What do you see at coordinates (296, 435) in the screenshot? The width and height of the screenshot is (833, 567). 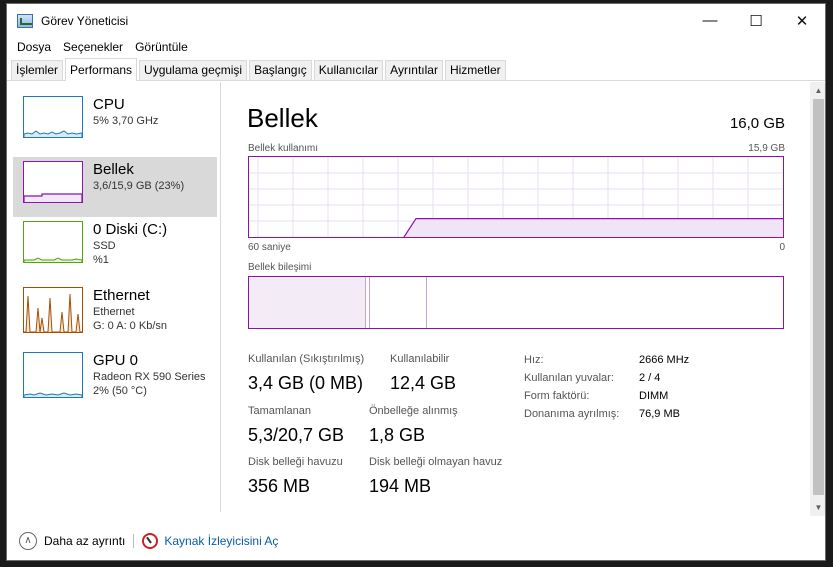 I see `committed-value: 5,3/20,7 GB` at bounding box center [296, 435].